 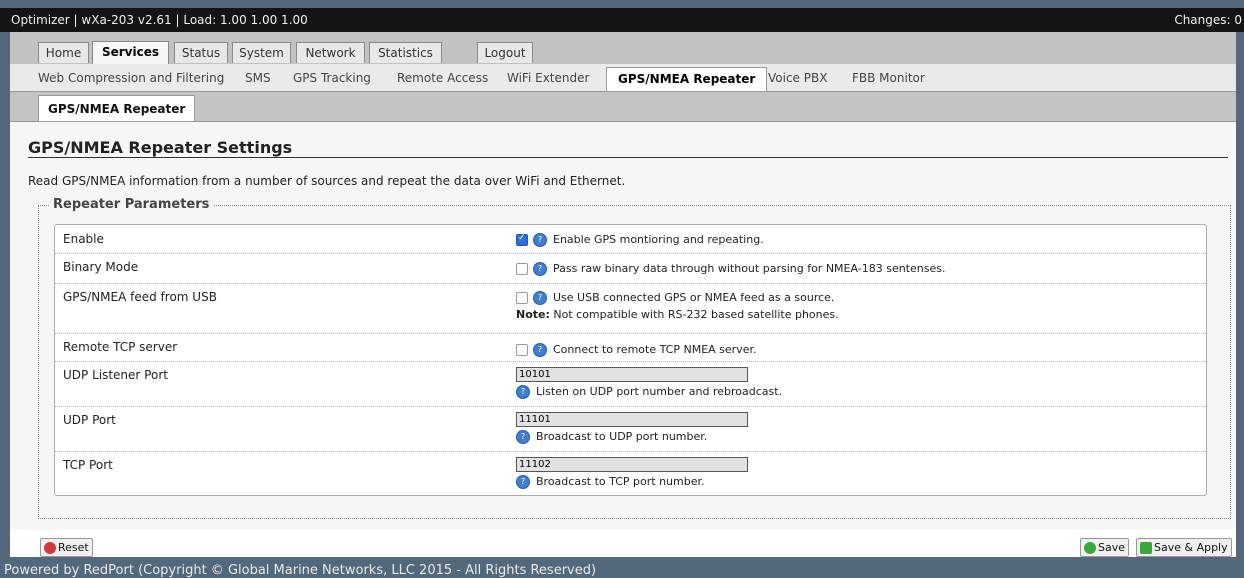 I want to click on binary-mode-label: Binary Mode, so click(x=101, y=267).